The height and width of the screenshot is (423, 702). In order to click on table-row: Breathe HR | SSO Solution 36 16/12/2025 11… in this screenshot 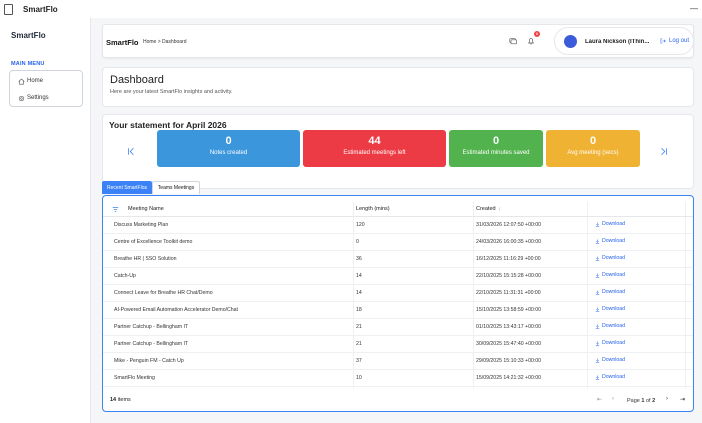, I will do `click(398, 259)`.